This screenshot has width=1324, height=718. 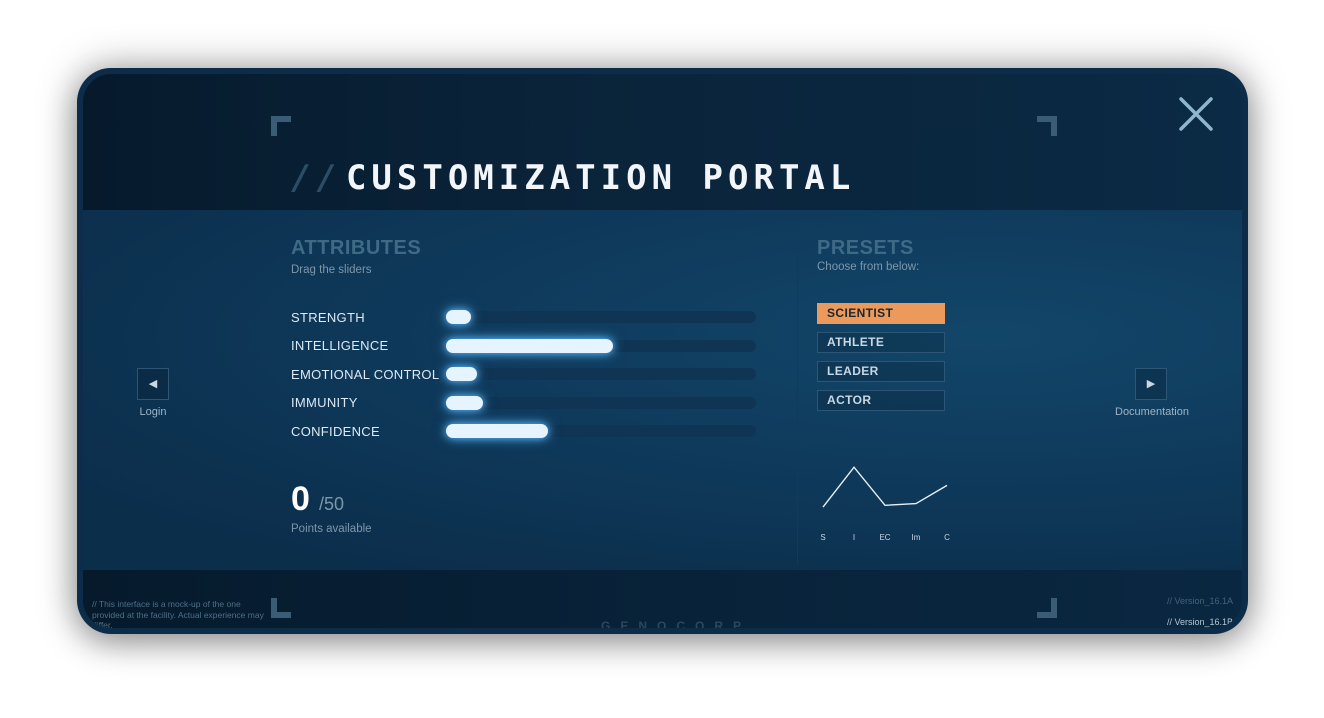 What do you see at coordinates (300, 499) in the screenshot?
I see `points-available-value: 0` at bounding box center [300, 499].